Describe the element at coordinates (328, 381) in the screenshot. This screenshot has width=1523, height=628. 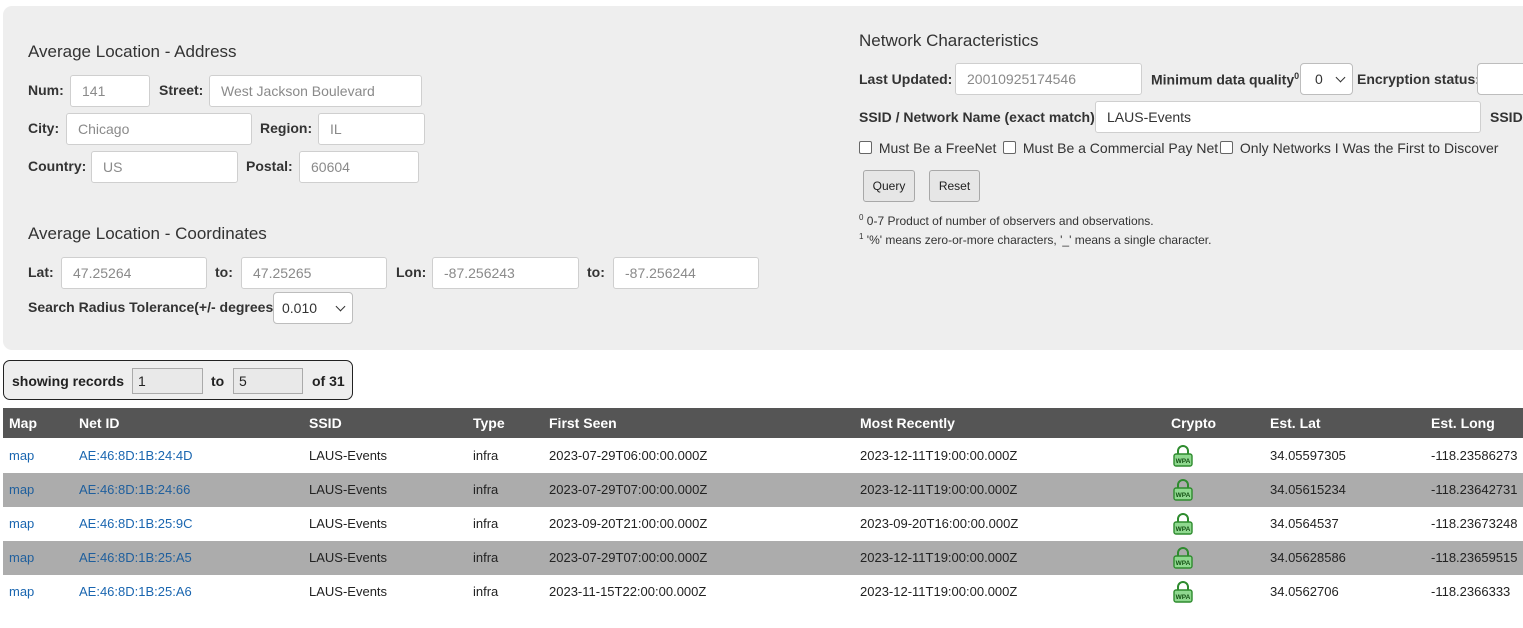
I see `records-total-label: of 31` at that location.